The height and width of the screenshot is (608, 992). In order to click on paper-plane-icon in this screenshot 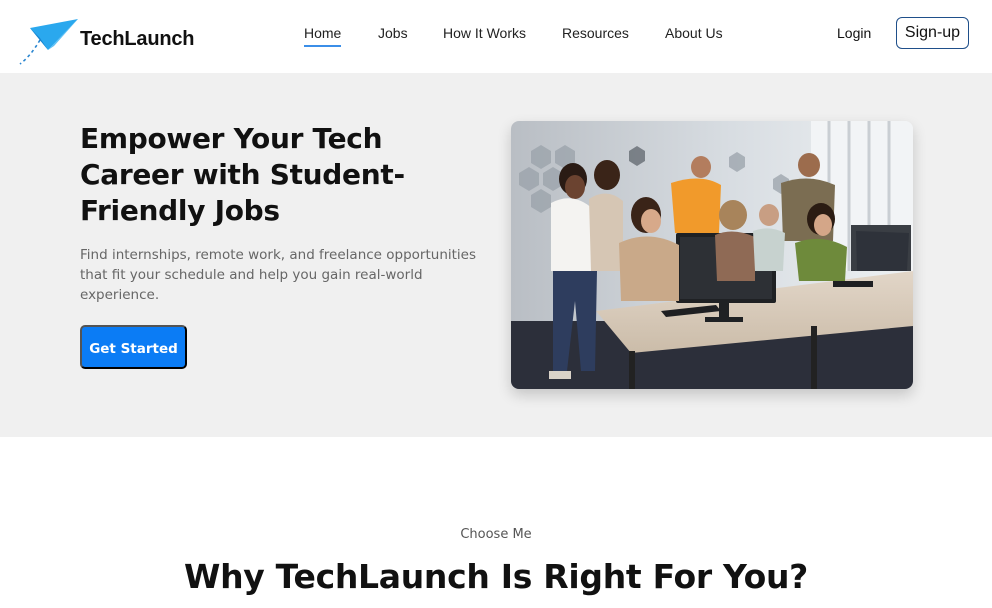, I will do `click(48, 42)`.